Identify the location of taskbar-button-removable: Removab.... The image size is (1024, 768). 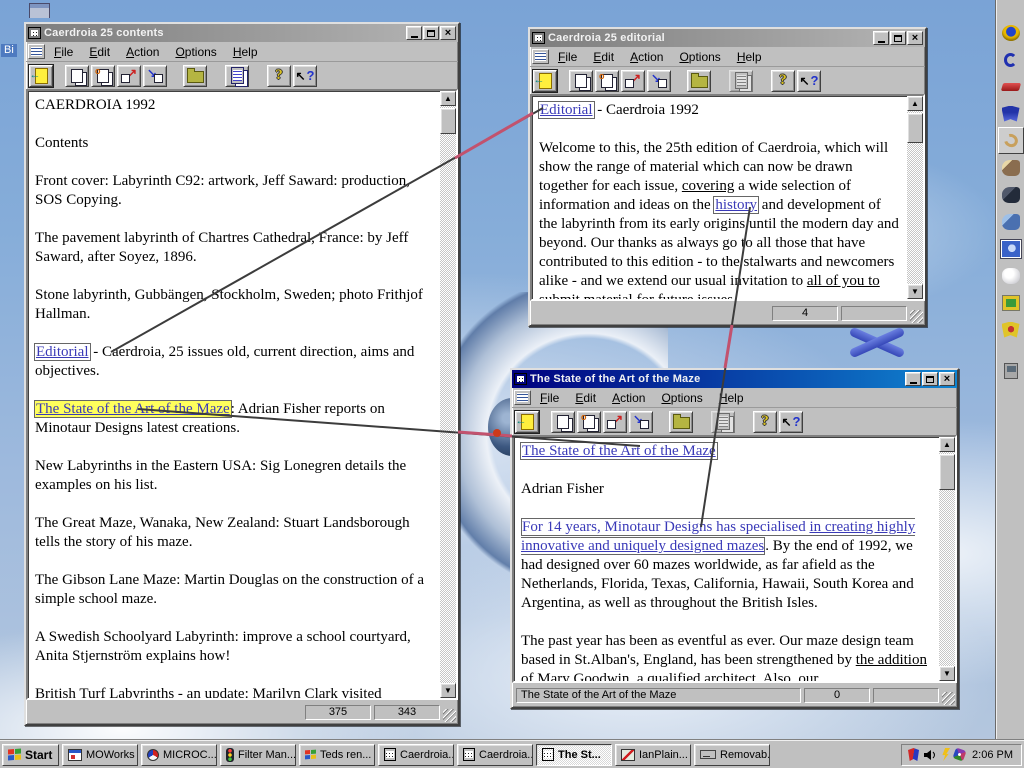
(732, 754).